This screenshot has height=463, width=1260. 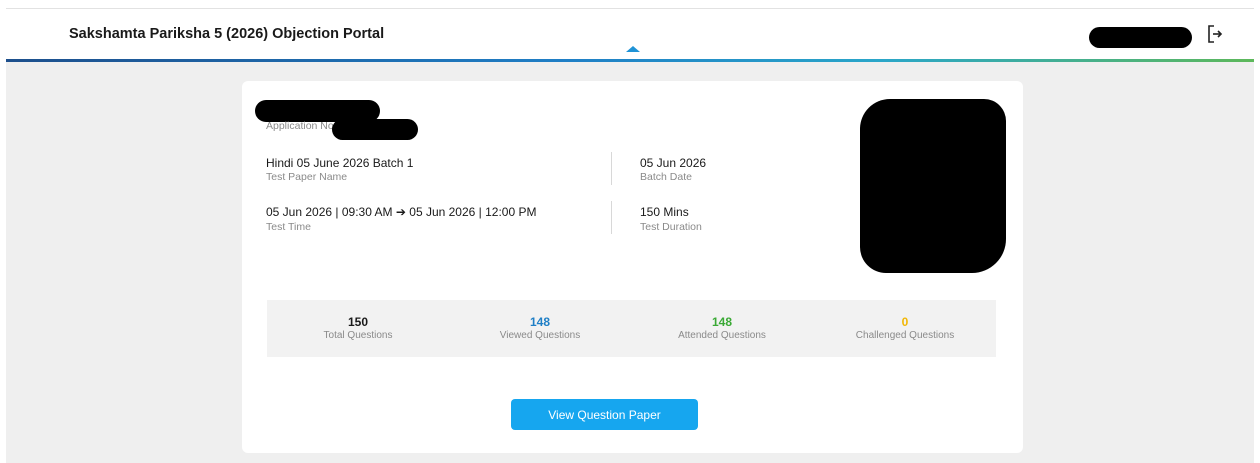 I want to click on view-question-paper-button: View Question Paper, so click(x=604, y=414).